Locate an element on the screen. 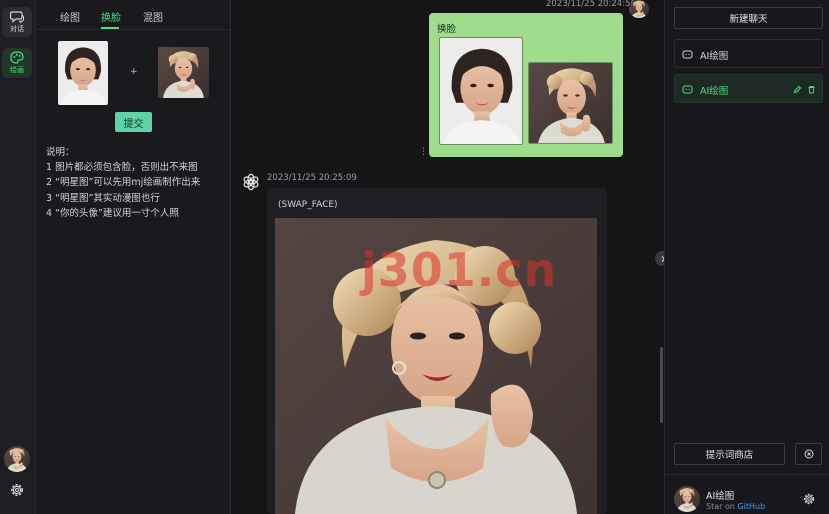 The height and width of the screenshot is (514, 829). divider is located at coordinates (747, 474).